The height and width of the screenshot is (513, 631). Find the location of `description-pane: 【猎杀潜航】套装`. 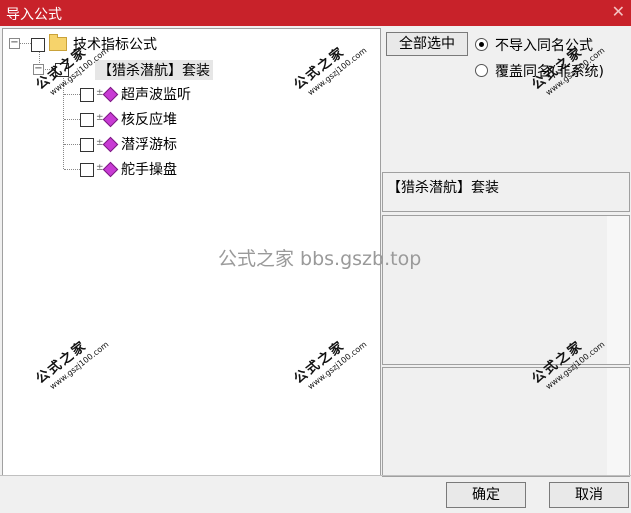

description-pane: 【猎杀潜航】套装 is located at coordinates (506, 192).